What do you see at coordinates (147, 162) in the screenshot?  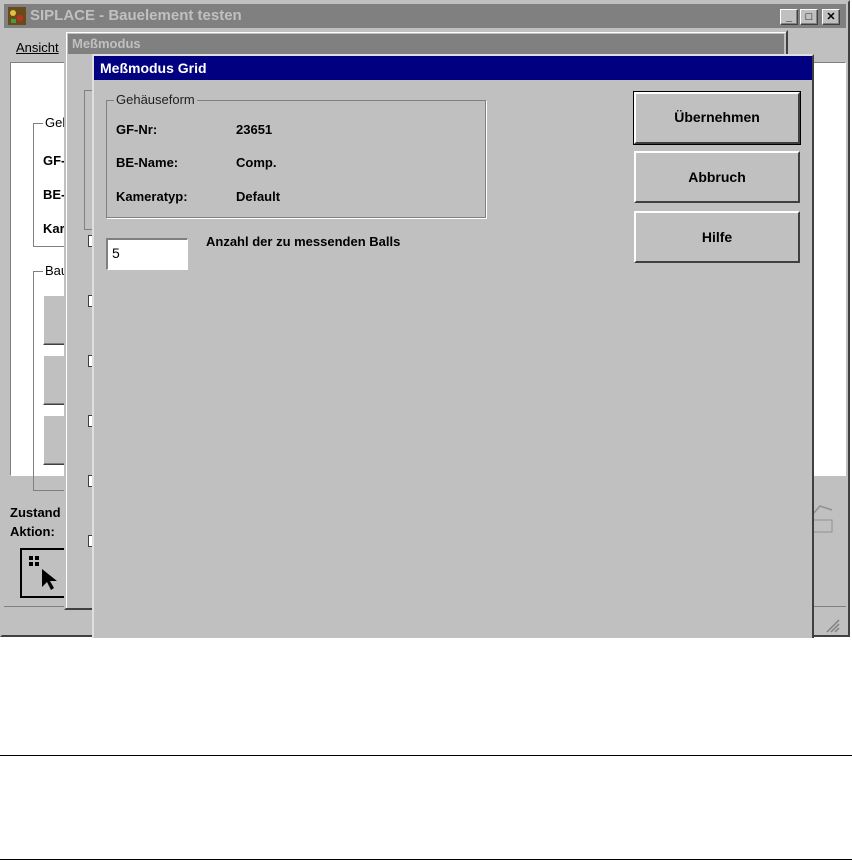 I see `be-name-label: BE-Name:` at bounding box center [147, 162].